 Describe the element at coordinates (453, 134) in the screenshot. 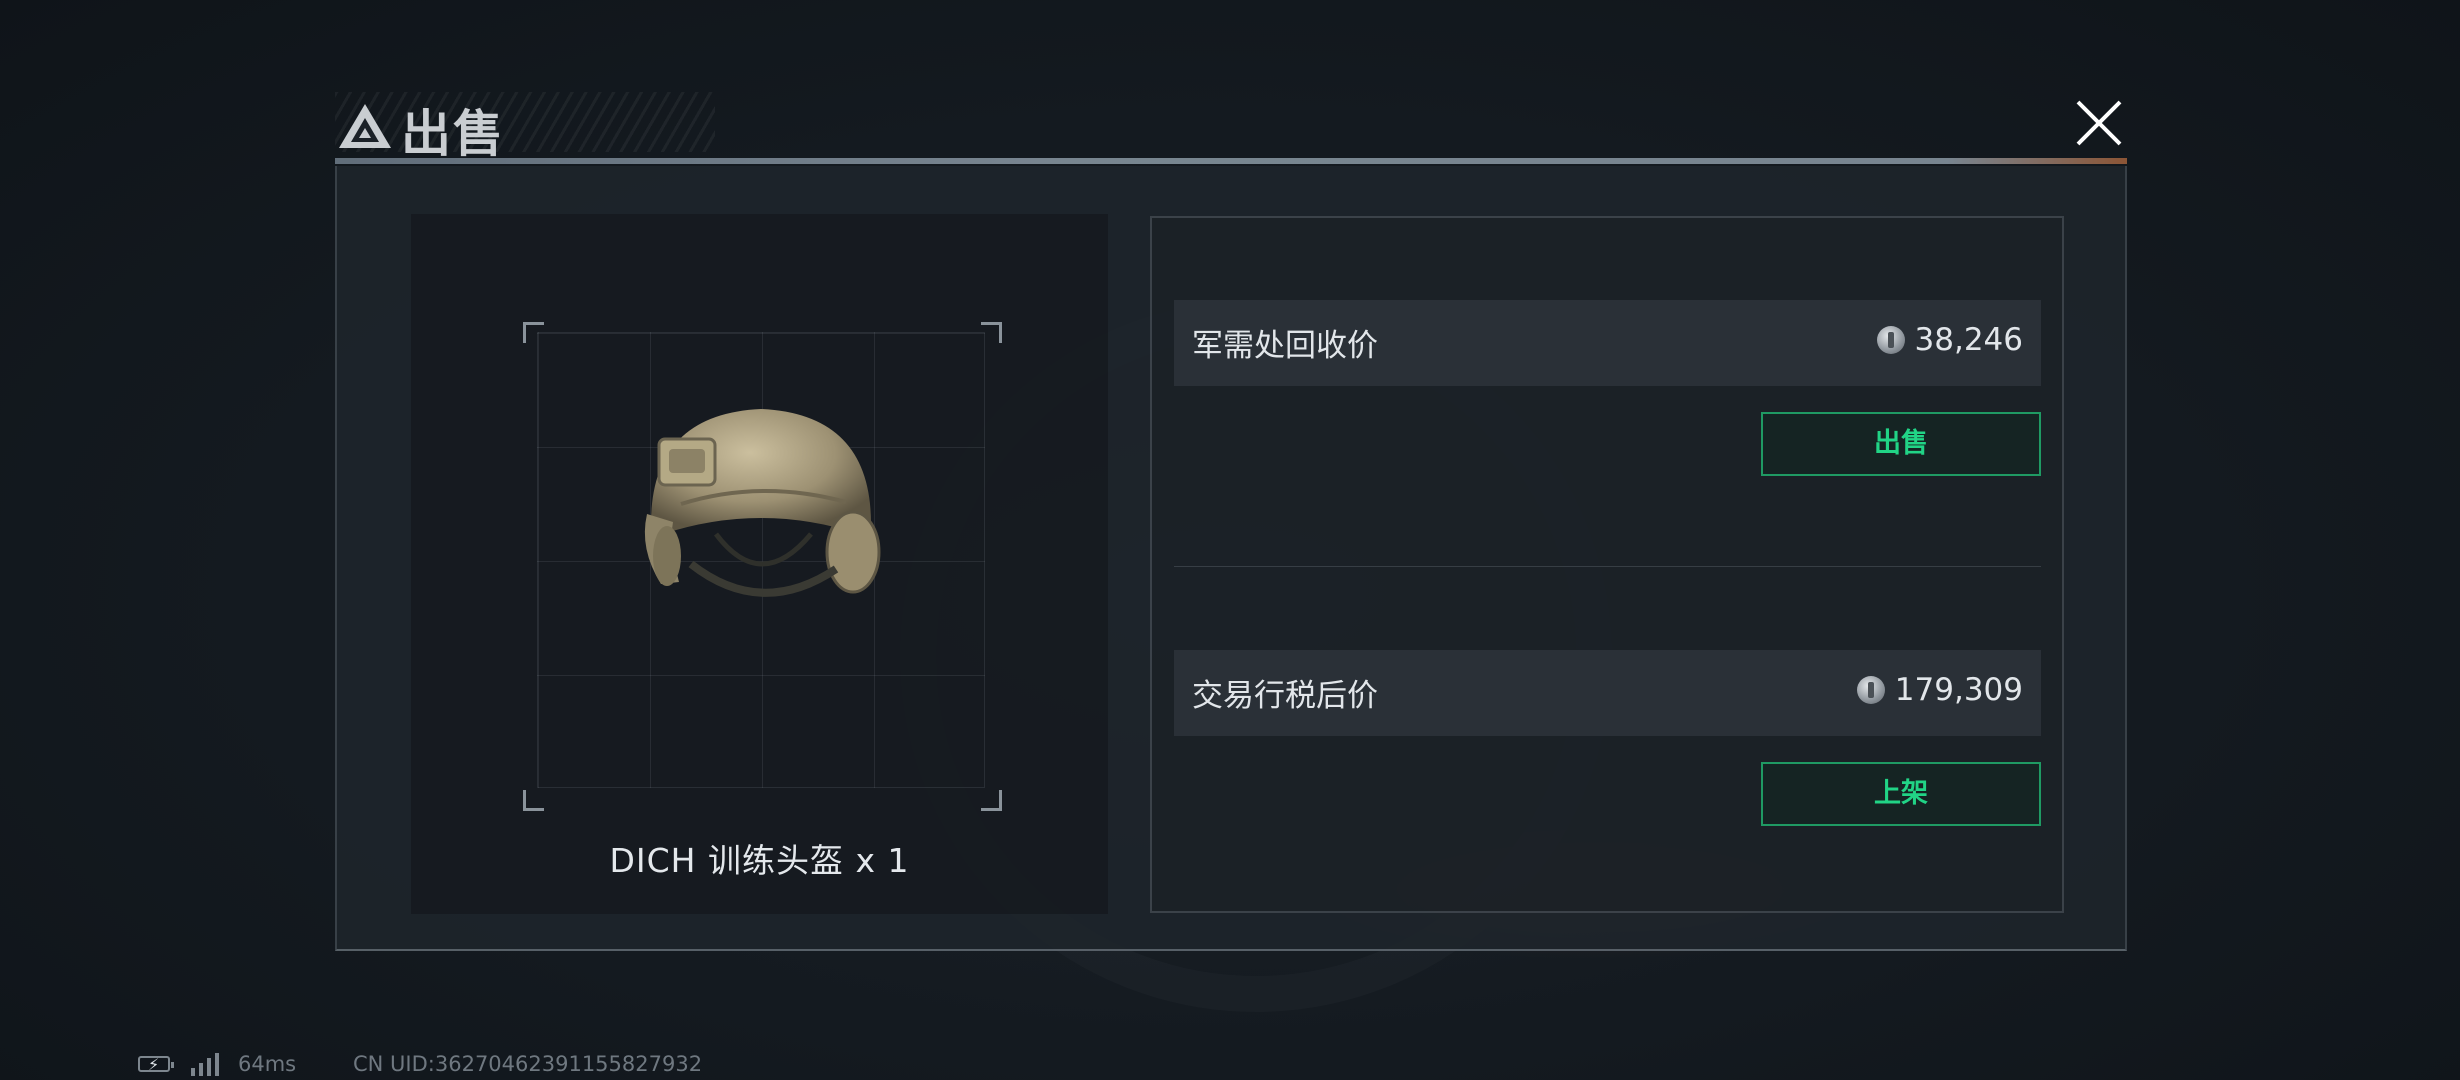

I see `dialog-title: 出售` at that location.